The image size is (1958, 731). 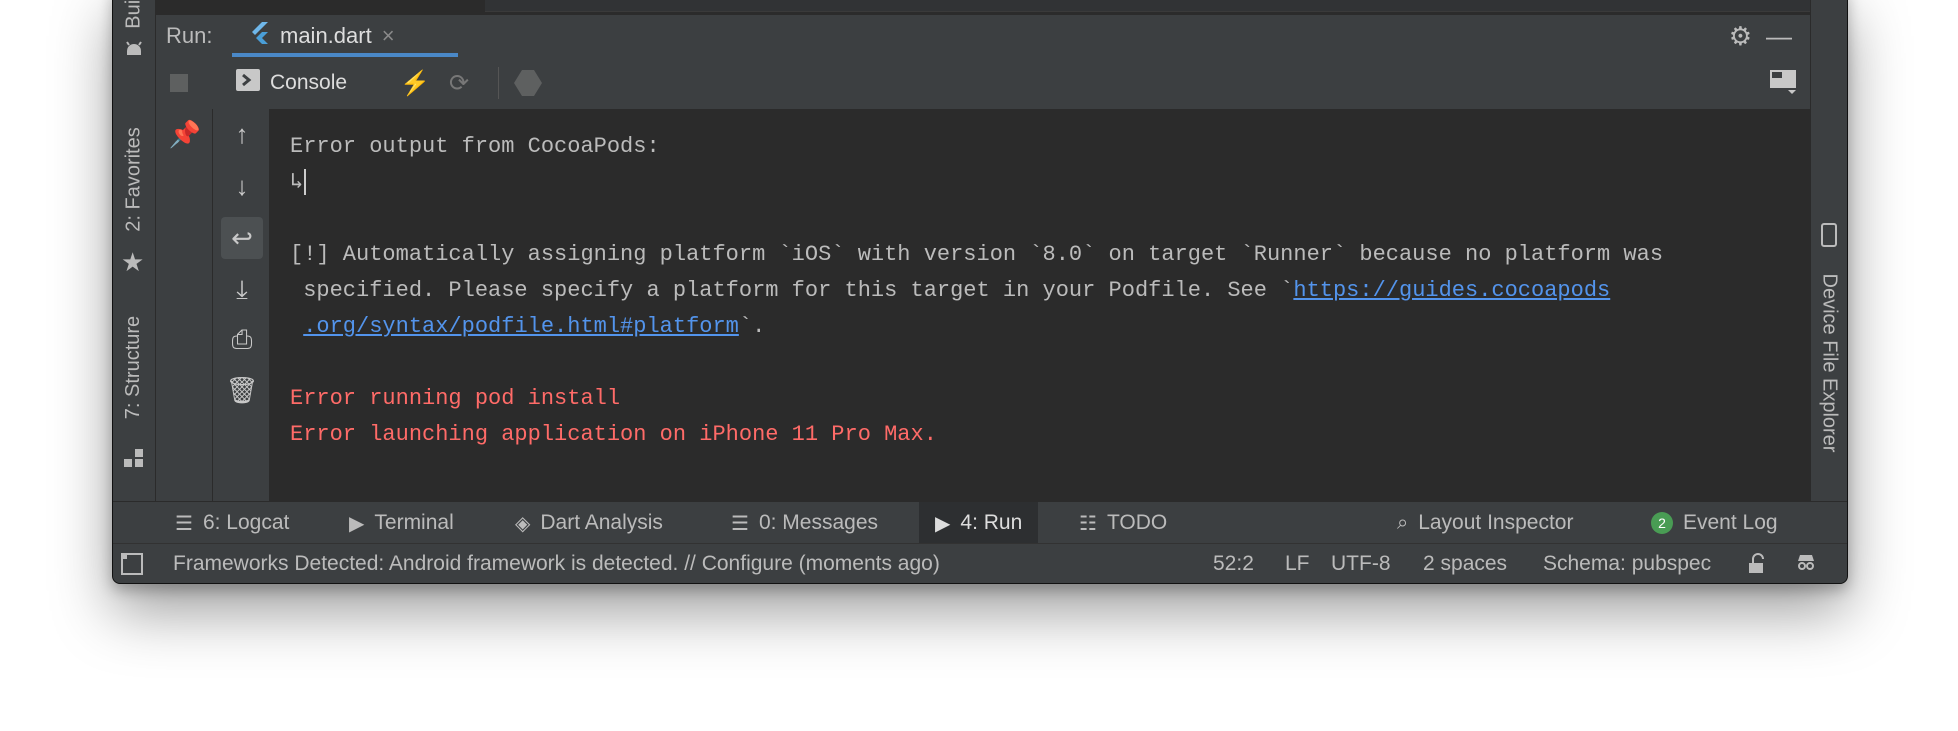 I want to click on tab-device-file-explorer-label: Device File Explorer, so click(x=1829, y=363).